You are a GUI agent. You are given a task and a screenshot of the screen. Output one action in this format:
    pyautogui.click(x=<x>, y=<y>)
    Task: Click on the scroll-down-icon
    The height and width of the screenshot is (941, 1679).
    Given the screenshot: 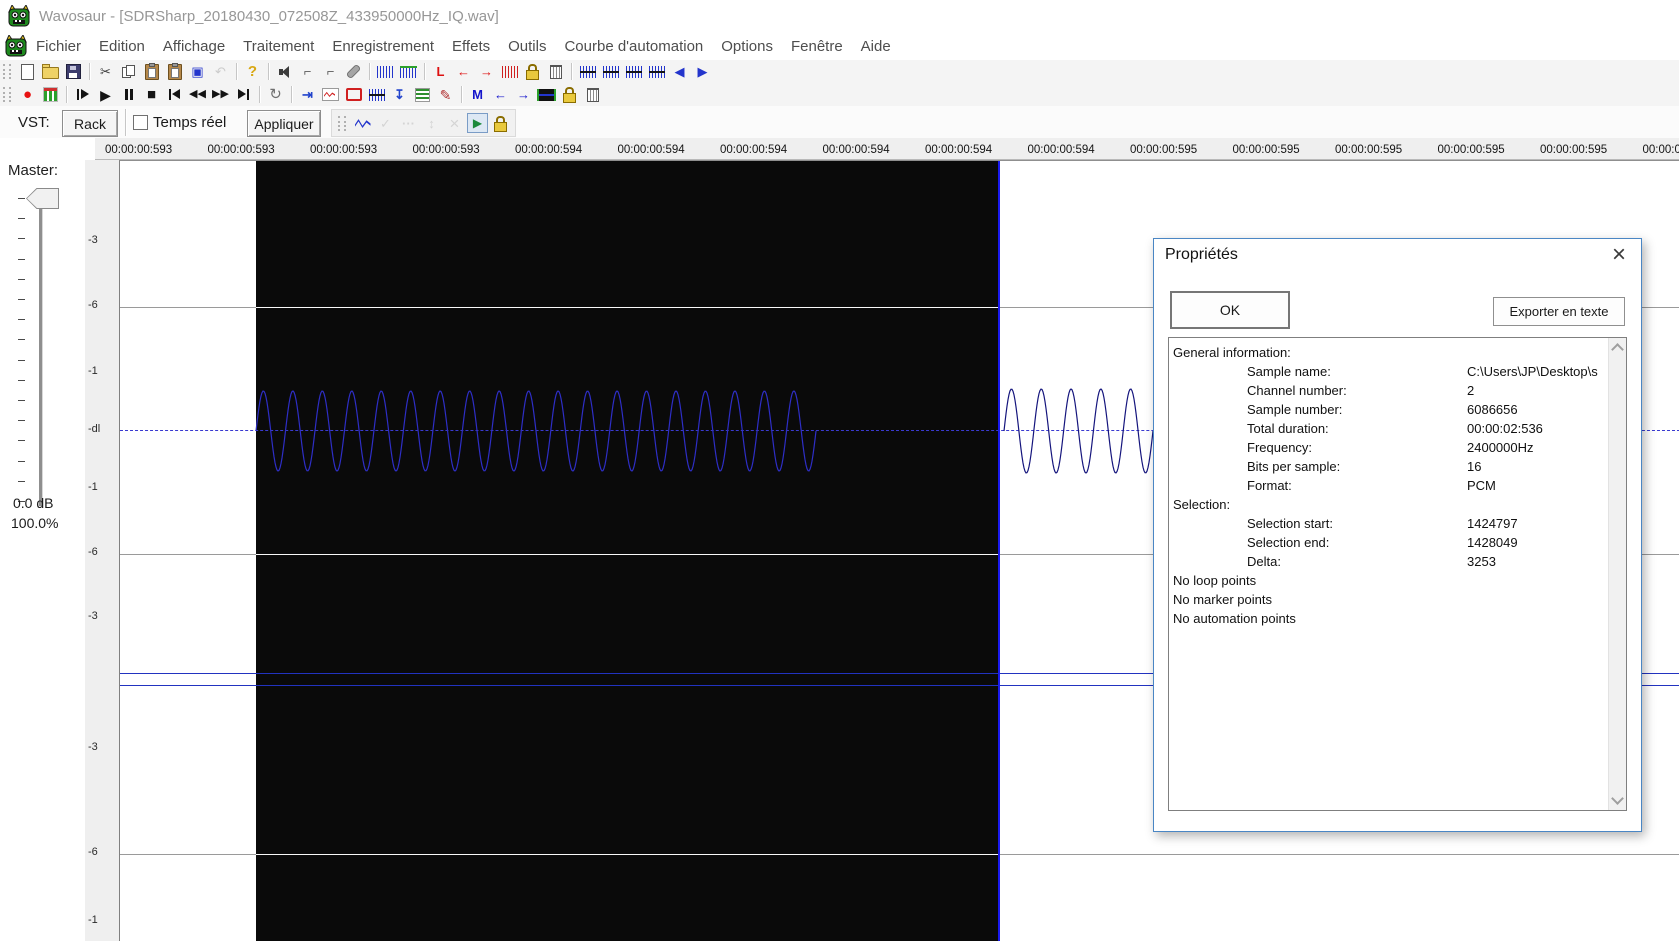 What is the action you would take?
    pyautogui.click(x=1617, y=798)
    